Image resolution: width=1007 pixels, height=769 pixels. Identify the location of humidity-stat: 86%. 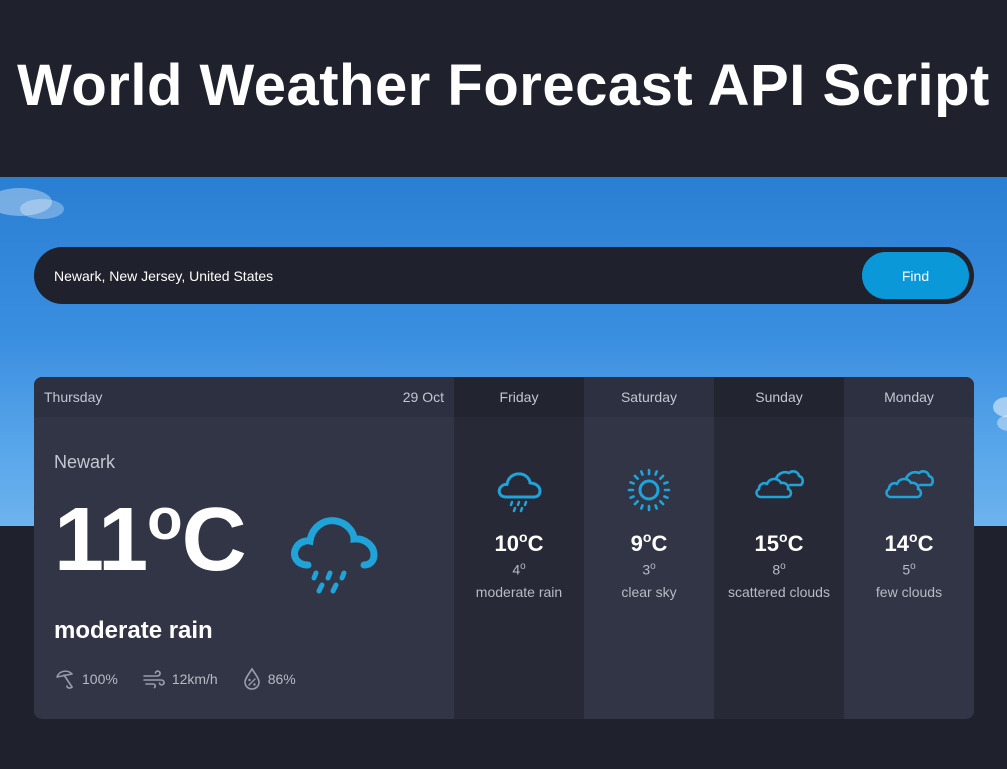
(269, 679).